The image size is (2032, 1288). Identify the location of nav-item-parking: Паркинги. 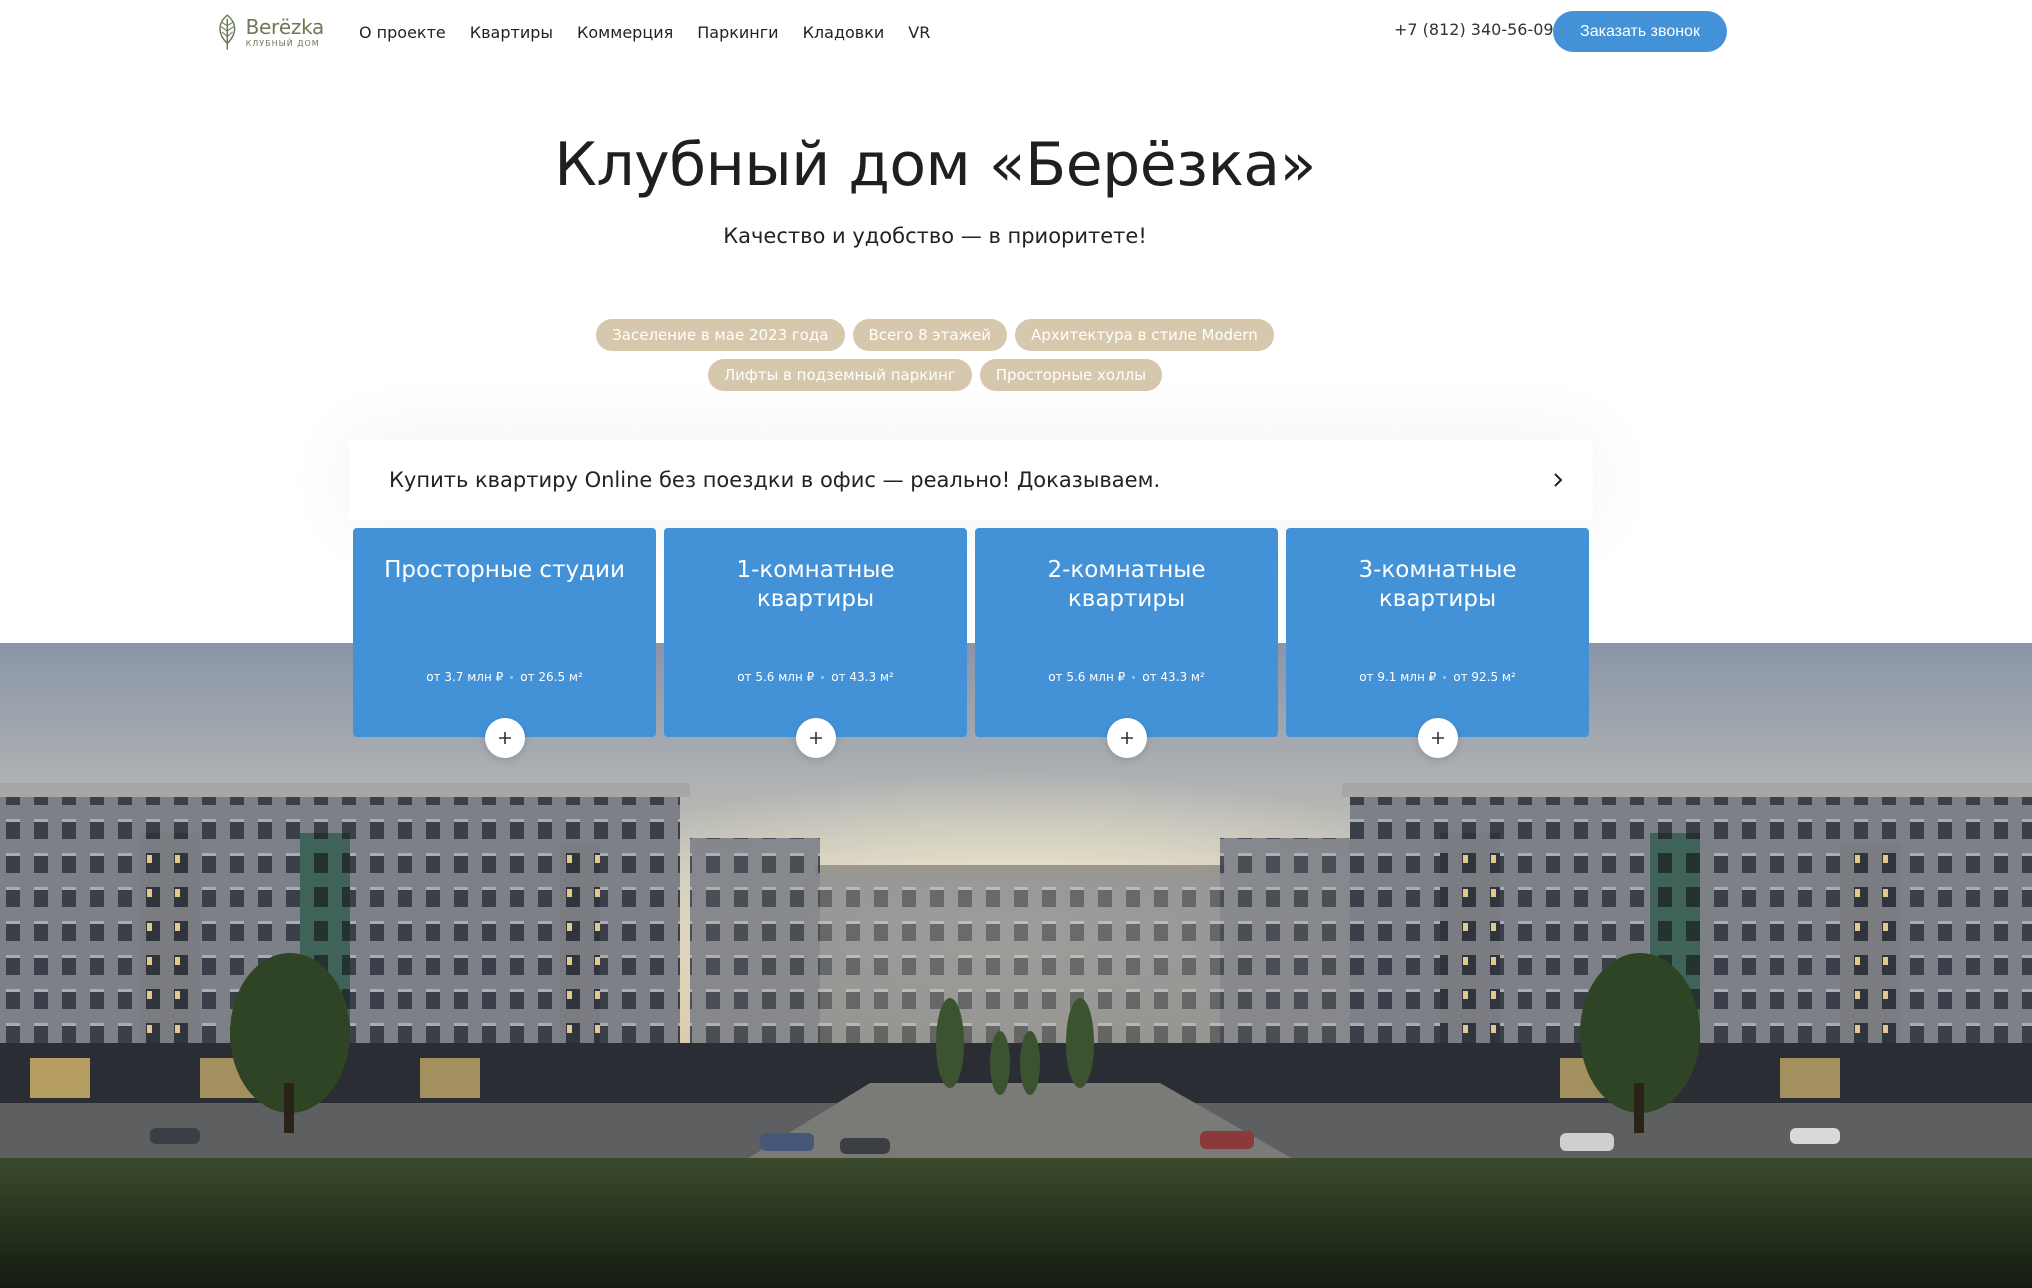
(737, 32).